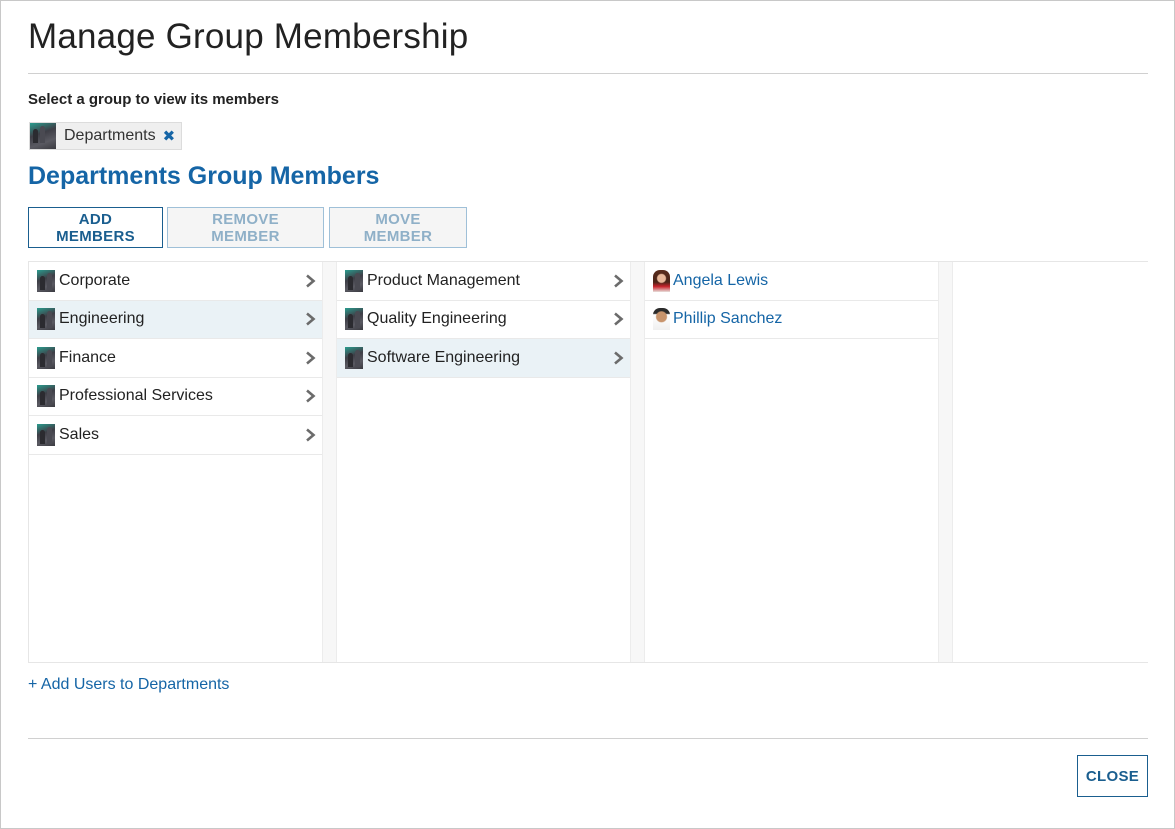 The height and width of the screenshot is (829, 1175). What do you see at coordinates (153, 99) in the screenshot?
I see `select-group-label: Select a group to view its members` at bounding box center [153, 99].